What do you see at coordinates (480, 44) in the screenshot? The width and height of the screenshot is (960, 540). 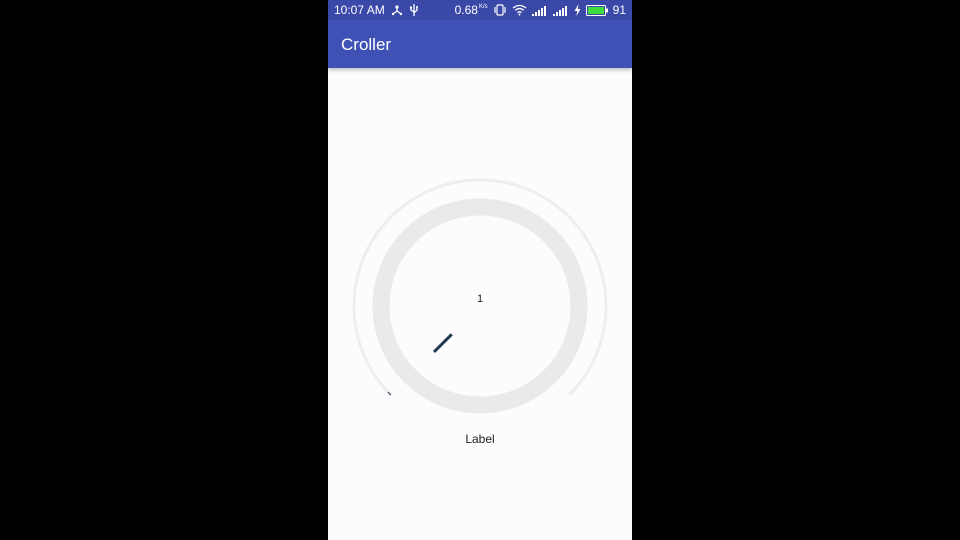 I see `app-bar: Croller` at bounding box center [480, 44].